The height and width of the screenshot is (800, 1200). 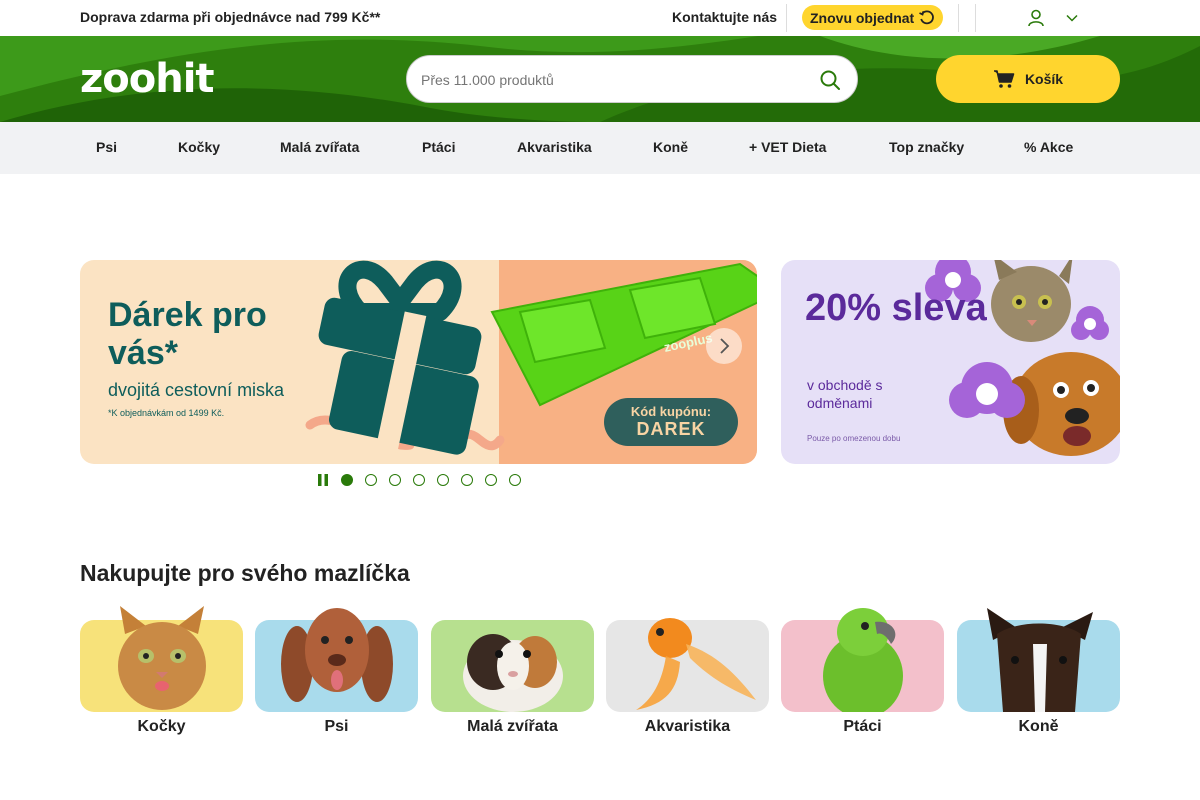 I want to click on pets-section-title: Nakupujte pro svého mazlíčka, so click(x=245, y=573).